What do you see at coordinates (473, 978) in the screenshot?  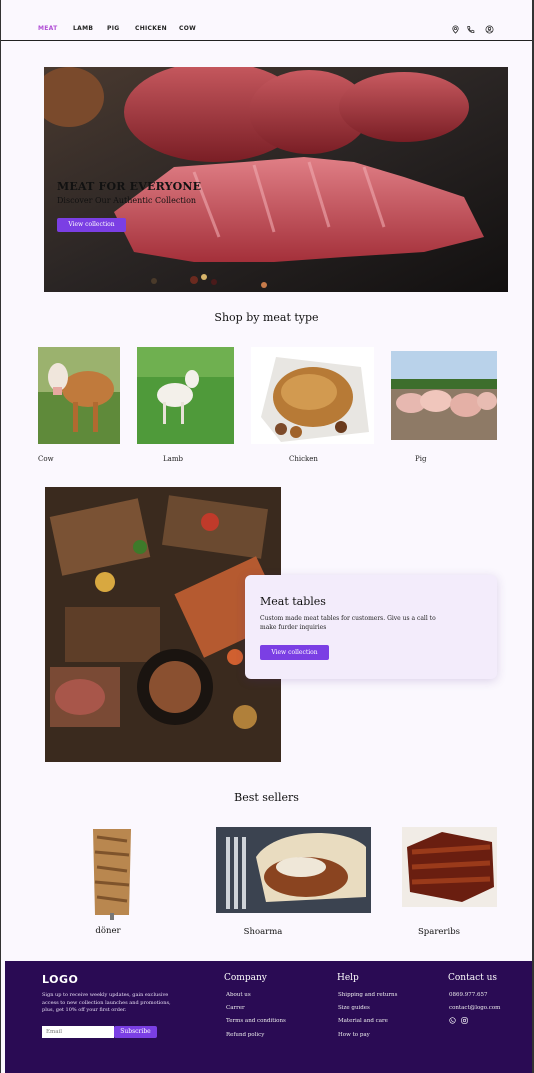 I see `footer-contact-title: Contact us` at bounding box center [473, 978].